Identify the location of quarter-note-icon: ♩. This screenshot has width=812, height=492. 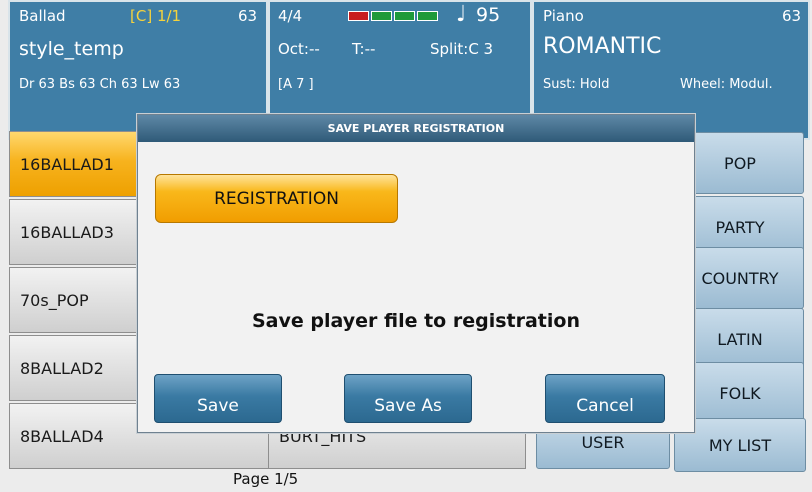
(461, 14).